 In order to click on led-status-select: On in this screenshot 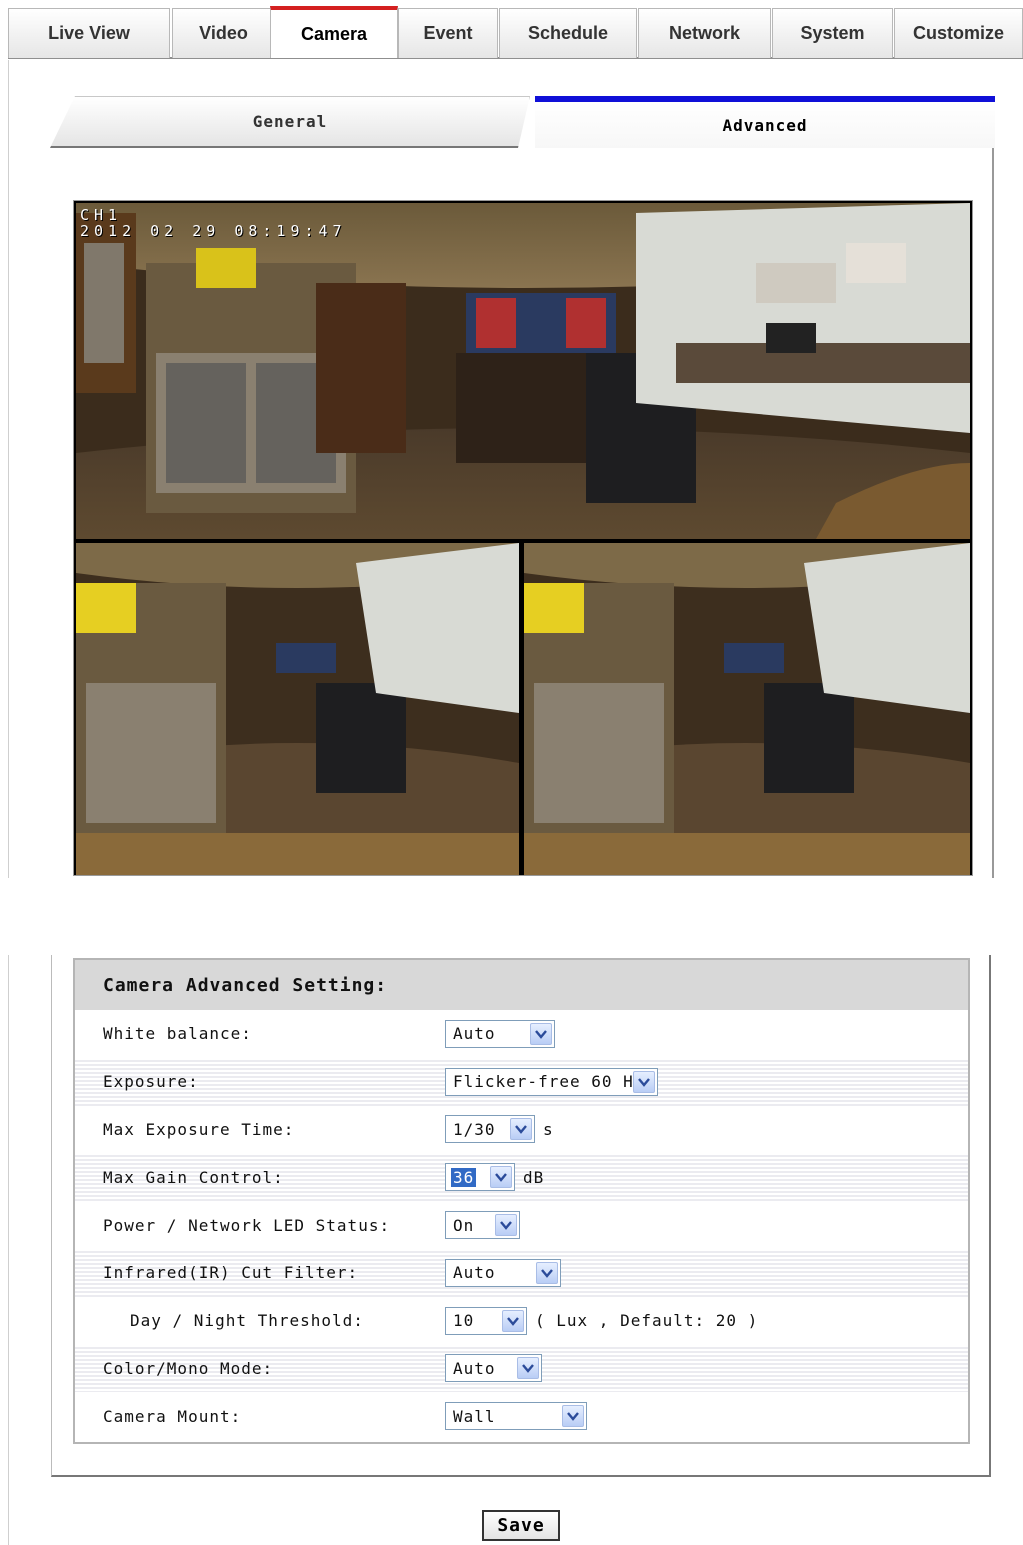, I will do `click(482, 1225)`.